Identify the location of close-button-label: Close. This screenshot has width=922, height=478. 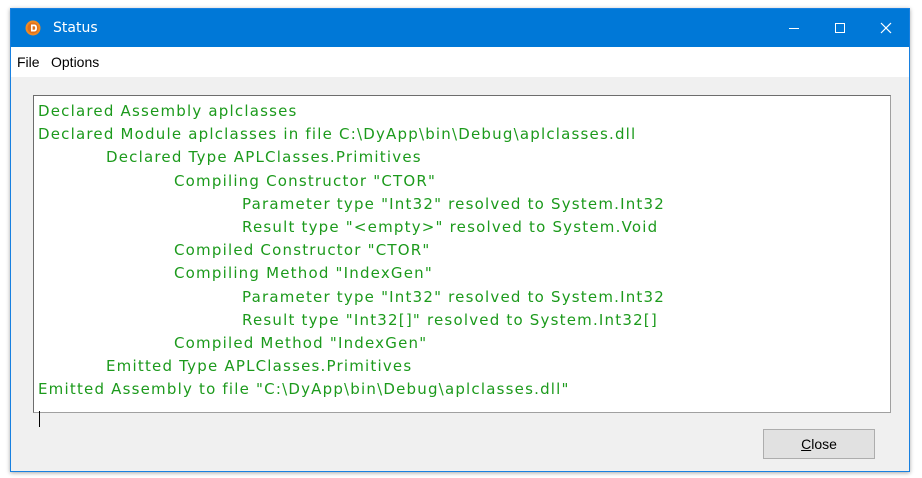
(819, 444).